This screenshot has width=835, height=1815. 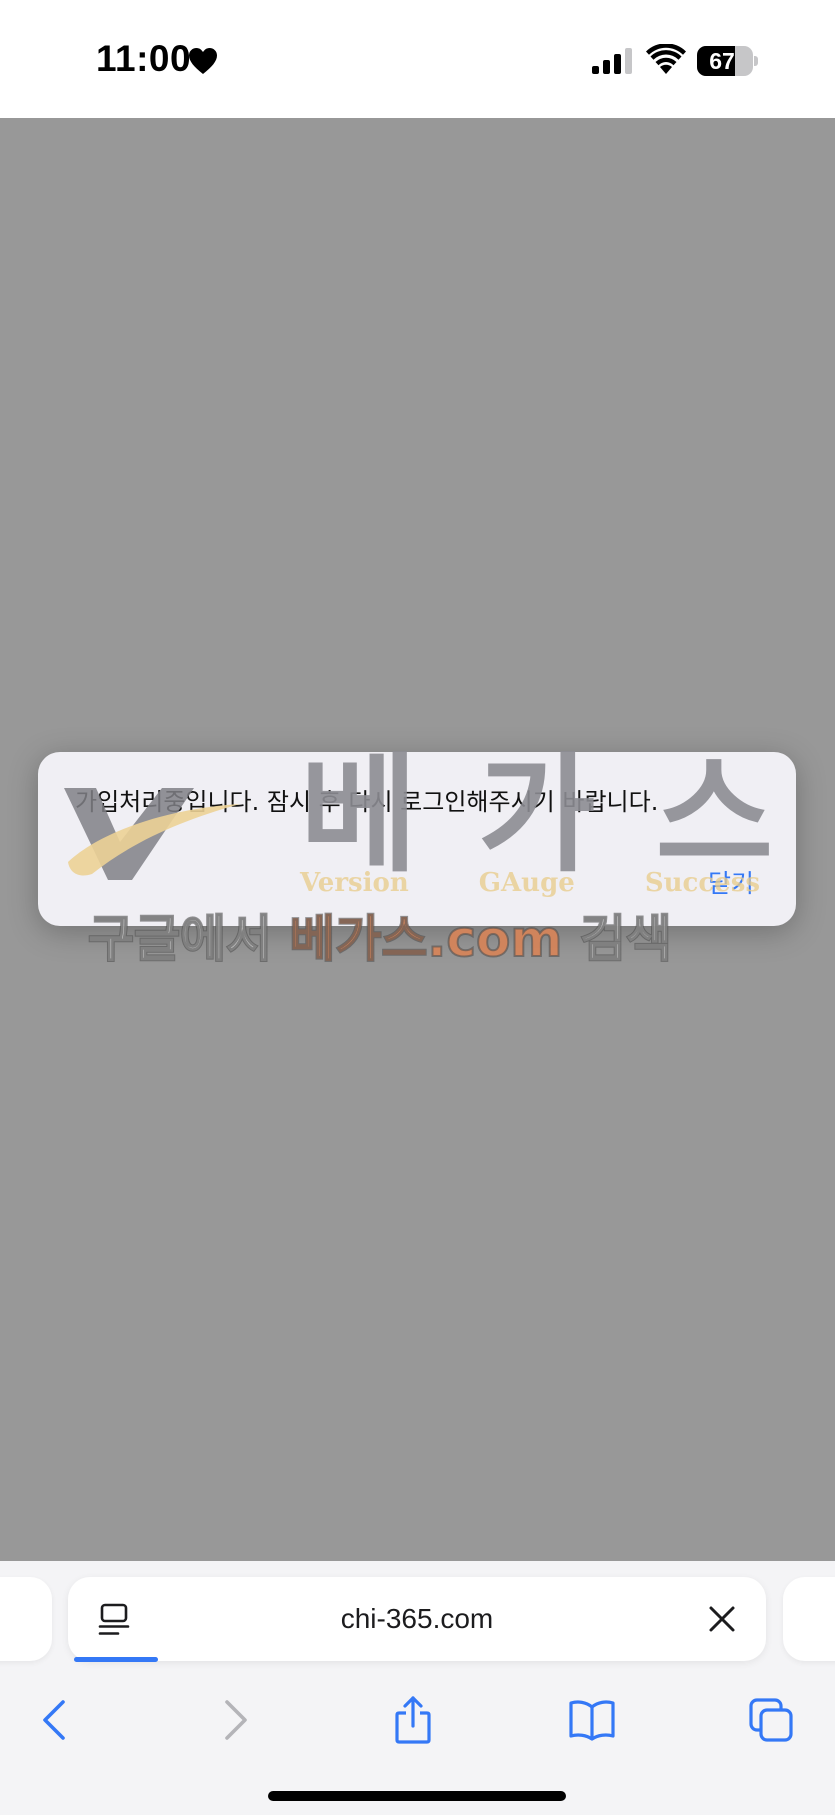 I want to click on battery-percentage: 67, so click(x=722, y=61).